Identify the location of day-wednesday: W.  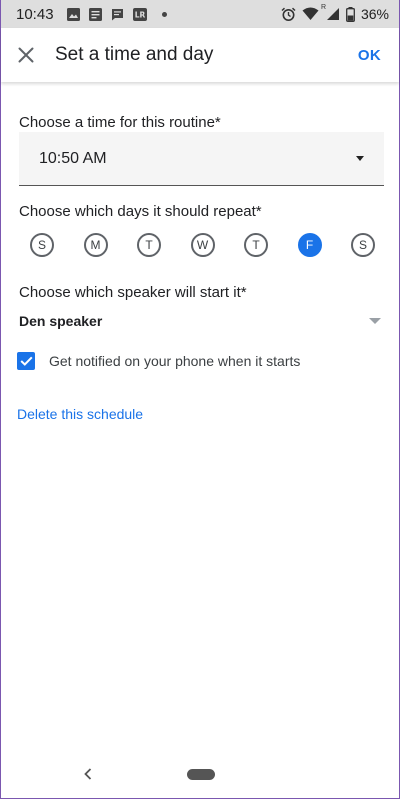
(202, 245).